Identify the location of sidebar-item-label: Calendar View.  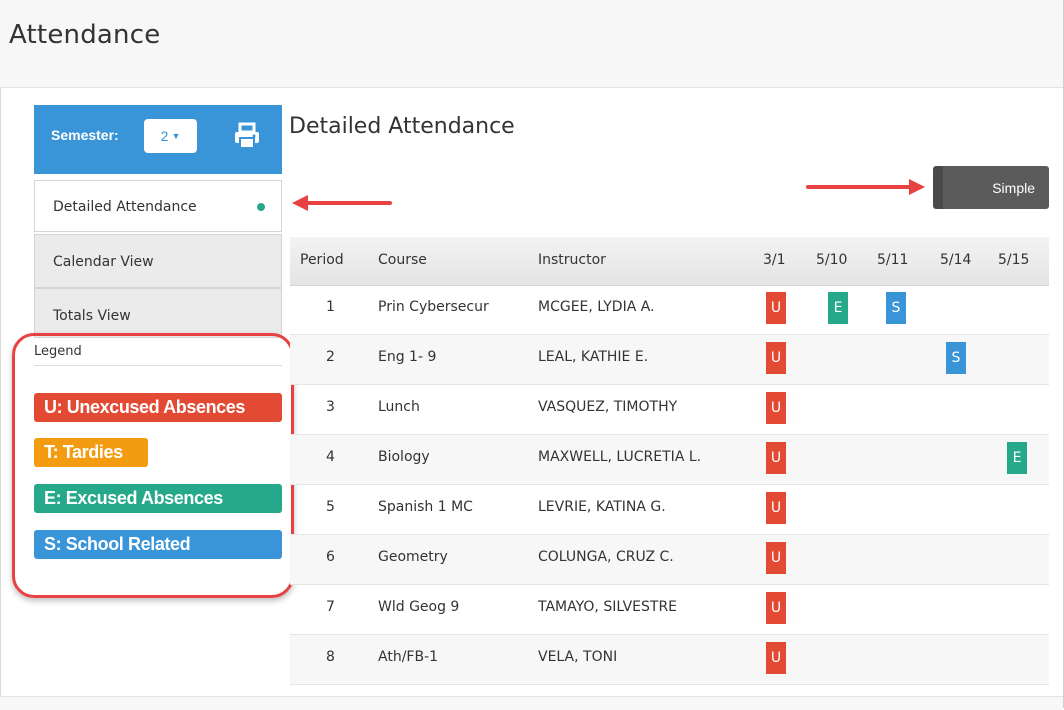
(103, 262).